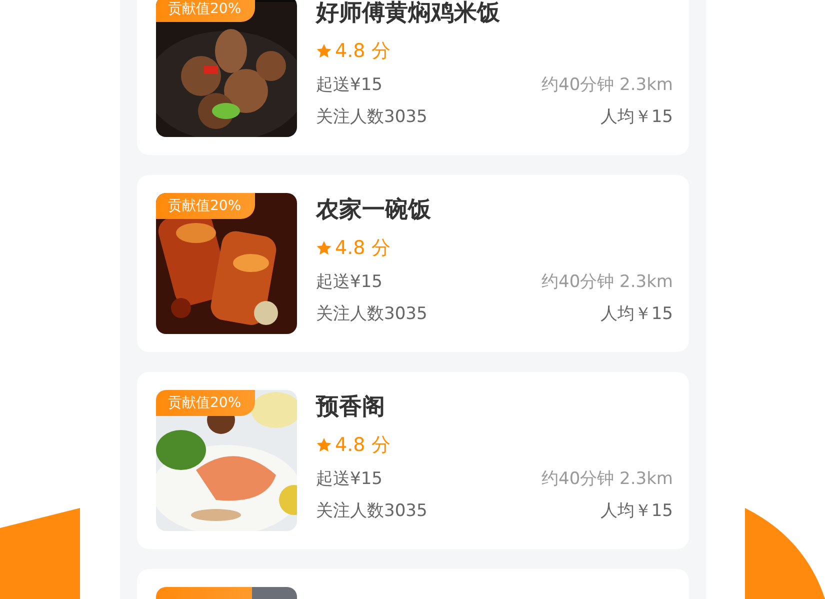 Image resolution: width=825 pixels, height=599 pixels. What do you see at coordinates (408, 14) in the screenshot?
I see `shop-name: 好师傅黄焖鸡米饭` at bounding box center [408, 14].